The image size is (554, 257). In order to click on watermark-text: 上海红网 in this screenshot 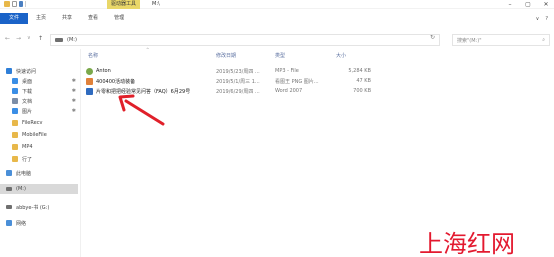, I will do `click(467, 243)`.